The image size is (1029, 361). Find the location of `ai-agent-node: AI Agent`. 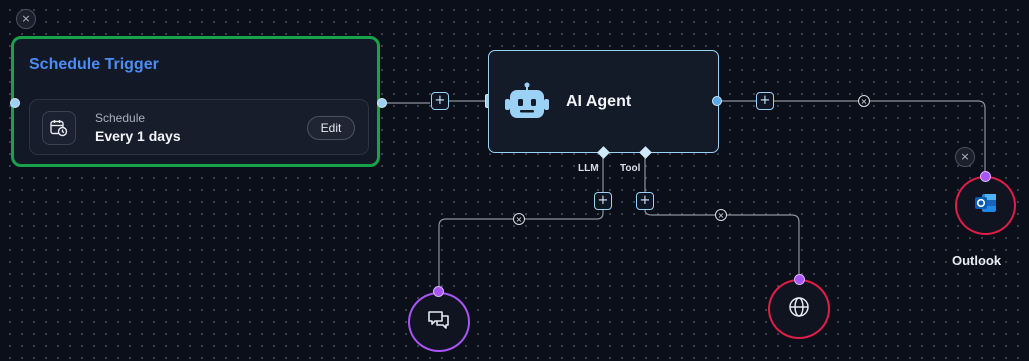

ai-agent-node: AI Agent is located at coordinates (603, 101).